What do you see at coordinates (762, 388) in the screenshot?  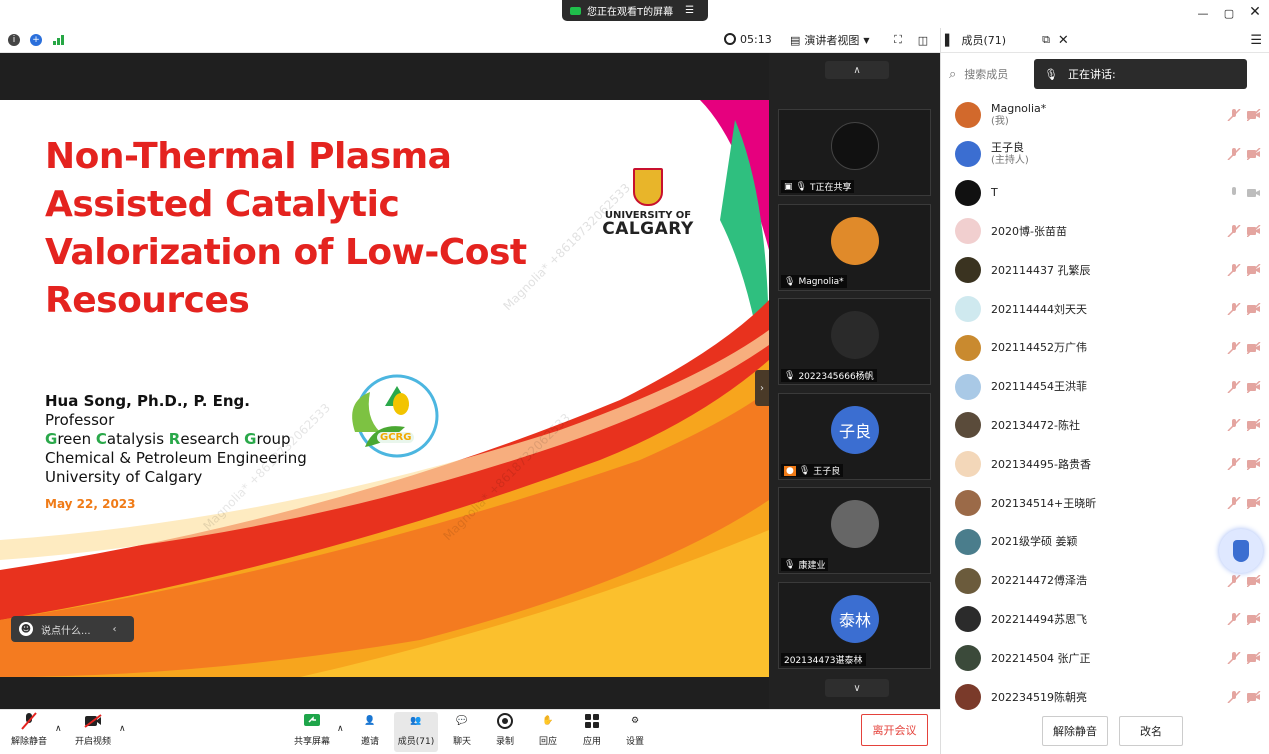 I see `collapse-gallery-button: ›` at bounding box center [762, 388].